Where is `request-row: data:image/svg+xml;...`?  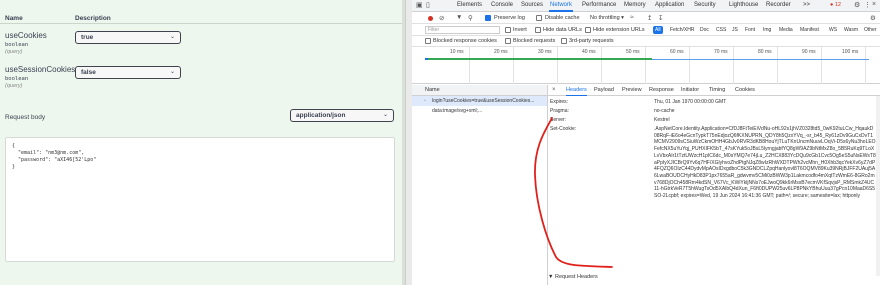 request-row: data:image/svg+xml;... is located at coordinates (479, 111).